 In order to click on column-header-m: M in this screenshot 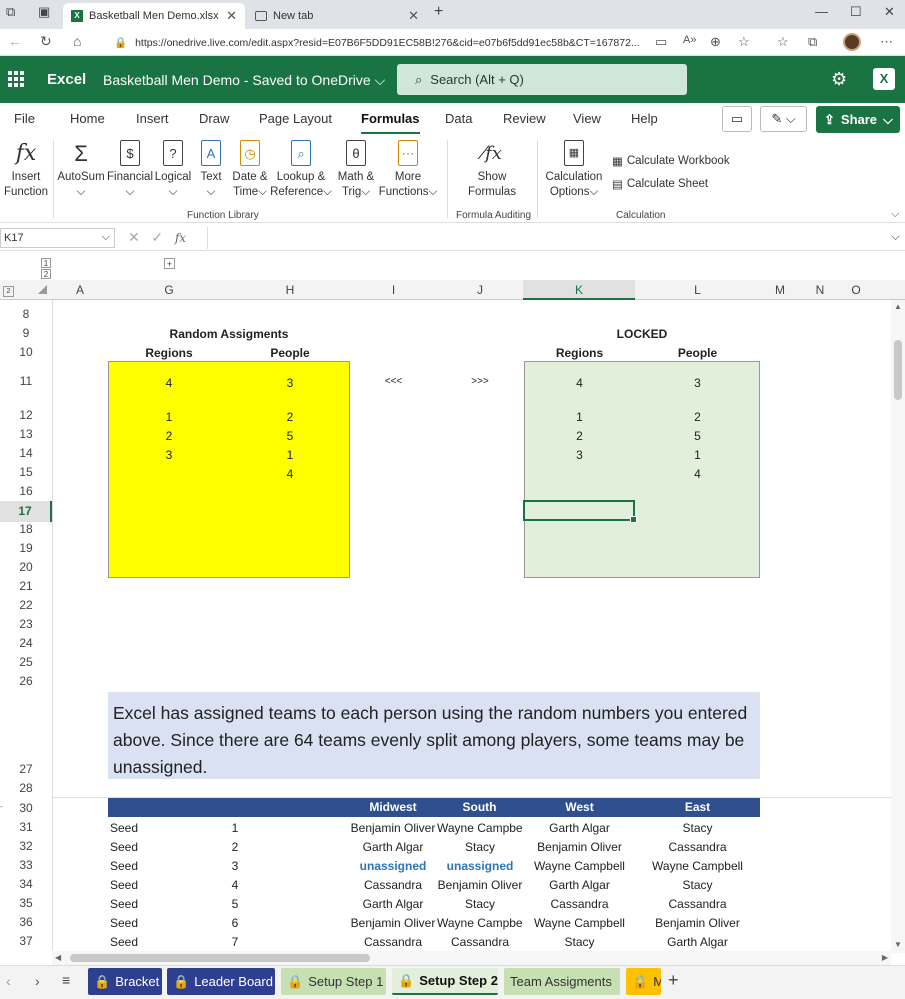, I will do `click(780, 290)`.